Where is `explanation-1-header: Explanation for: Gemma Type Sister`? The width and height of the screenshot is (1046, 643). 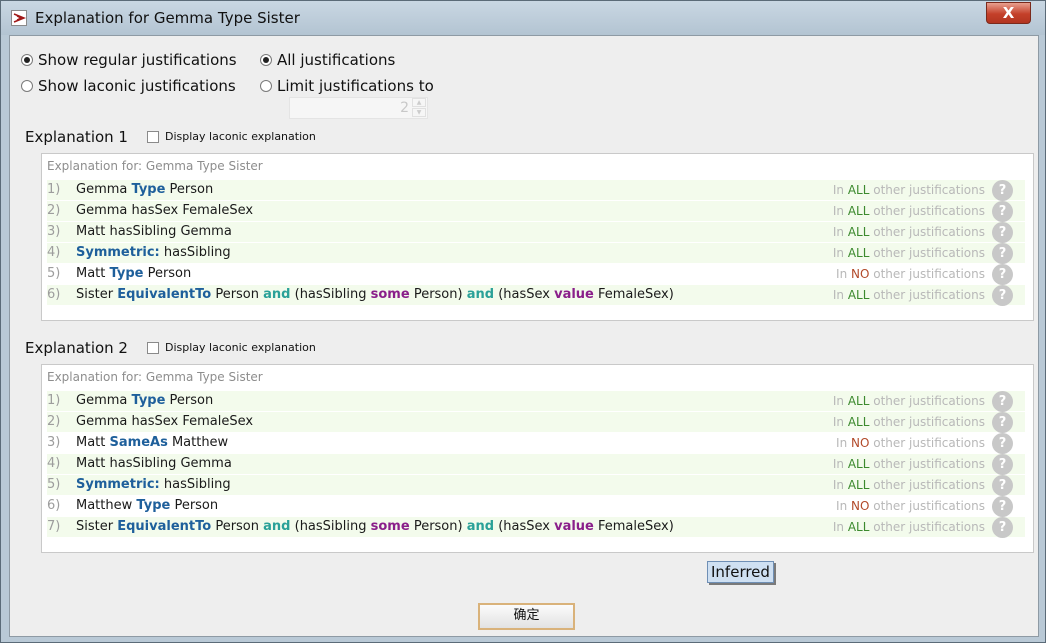 explanation-1-header: Explanation for: Gemma Type Sister is located at coordinates (155, 166).